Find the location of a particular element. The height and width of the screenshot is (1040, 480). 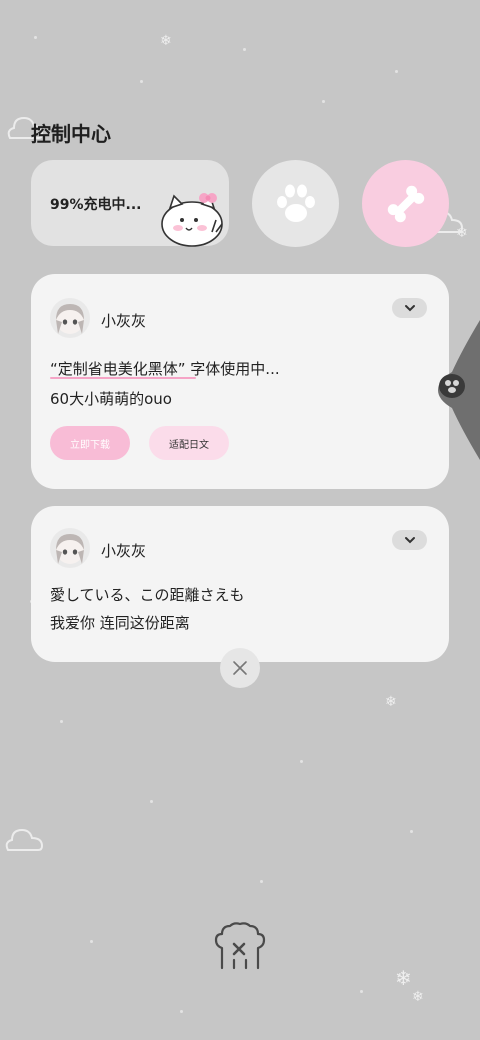

paw-icon is located at coordinates (295, 203).